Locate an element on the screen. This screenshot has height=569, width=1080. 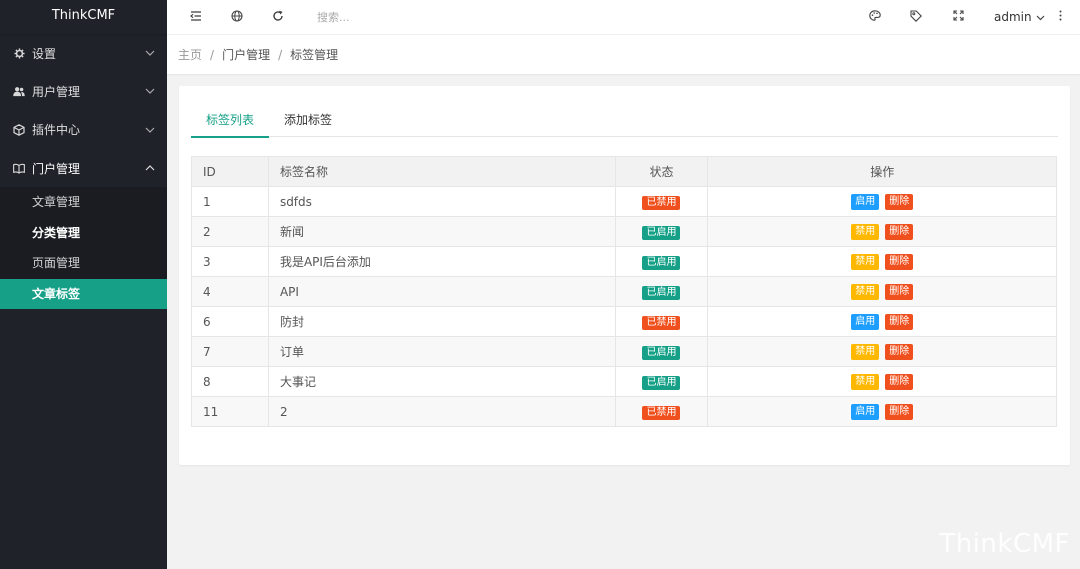
sidebar-item-label: 设置 is located at coordinates (44, 53).